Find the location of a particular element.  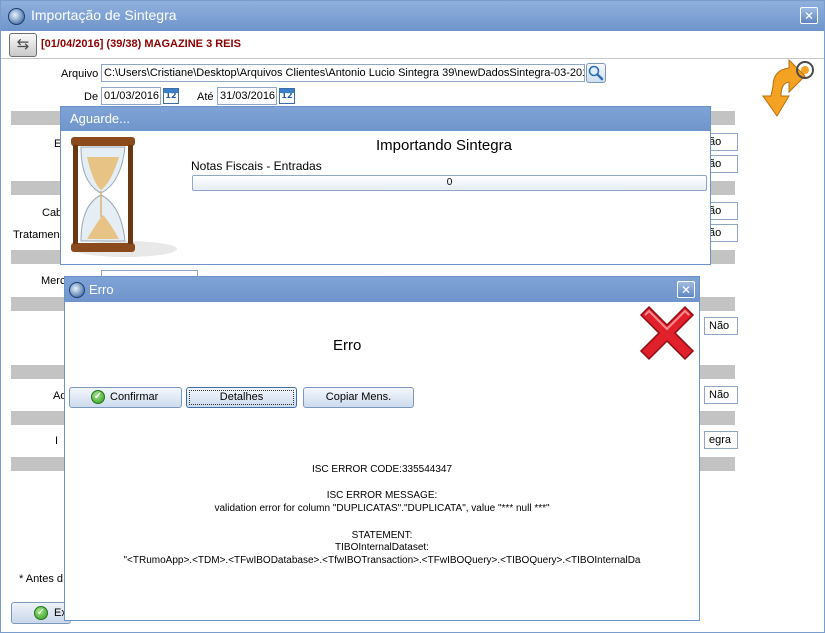

execute-button: ✓ Ex is located at coordinates (41, 613).